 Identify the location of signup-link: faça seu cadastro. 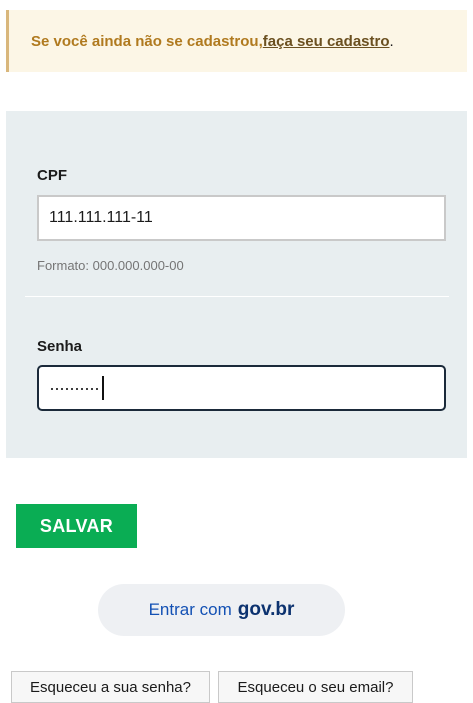
(326, 41).